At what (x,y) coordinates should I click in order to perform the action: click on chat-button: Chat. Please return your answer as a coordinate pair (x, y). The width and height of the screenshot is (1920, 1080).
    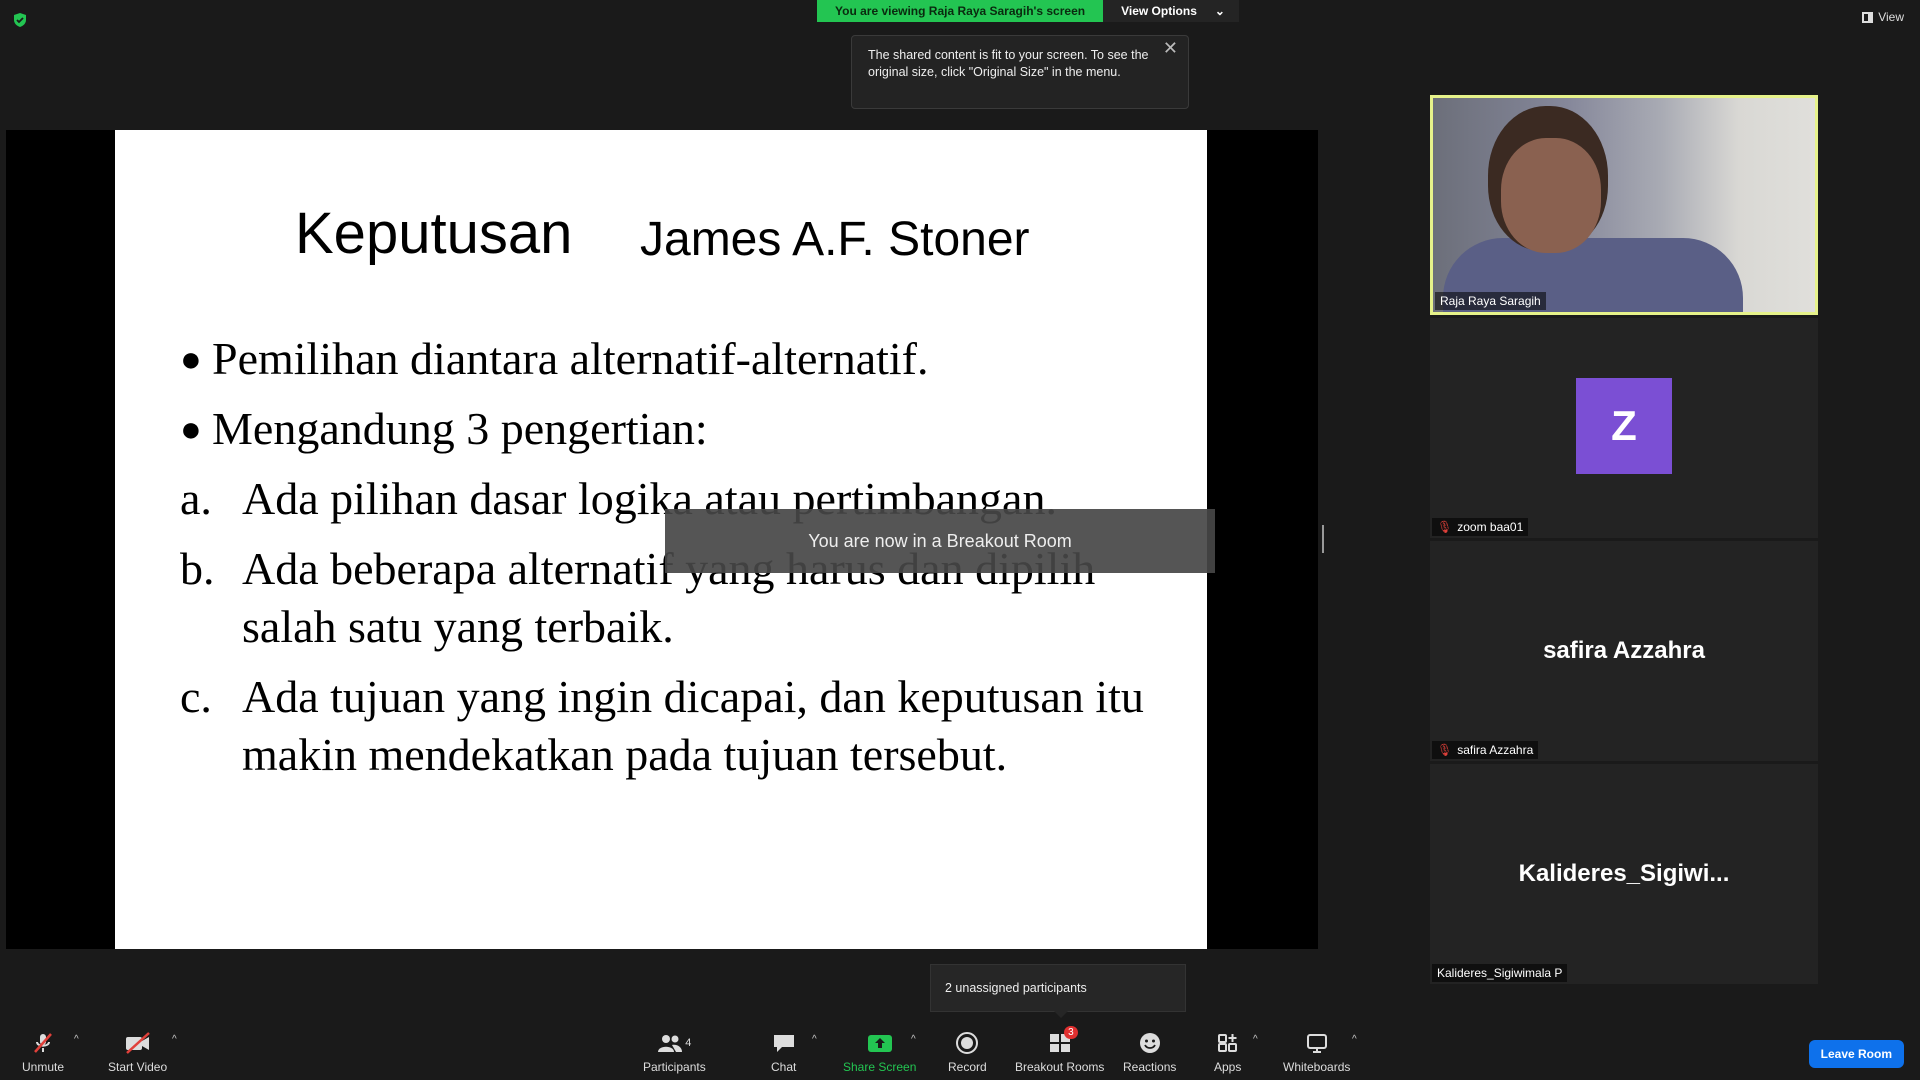
    Looking at the image, I should click on (783, 1052).